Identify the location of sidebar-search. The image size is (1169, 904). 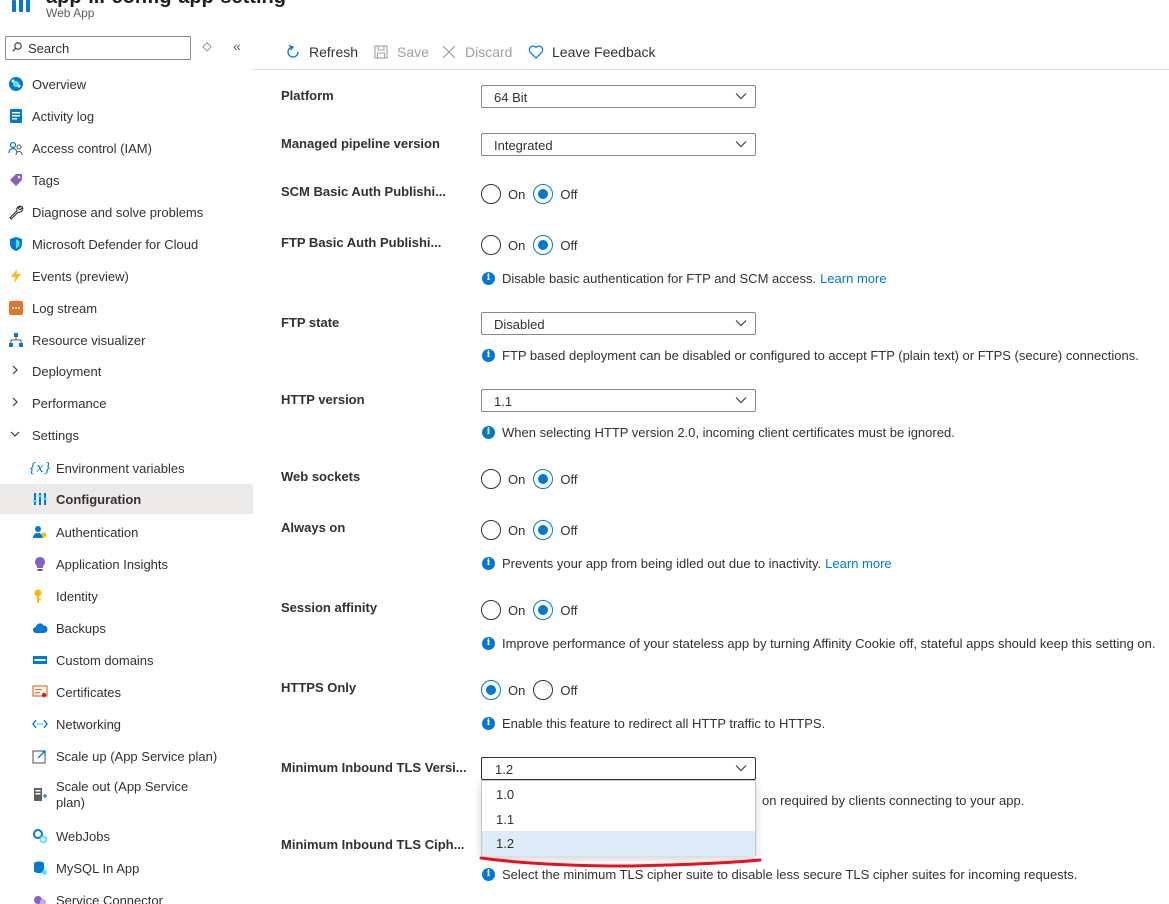
(98, 48).